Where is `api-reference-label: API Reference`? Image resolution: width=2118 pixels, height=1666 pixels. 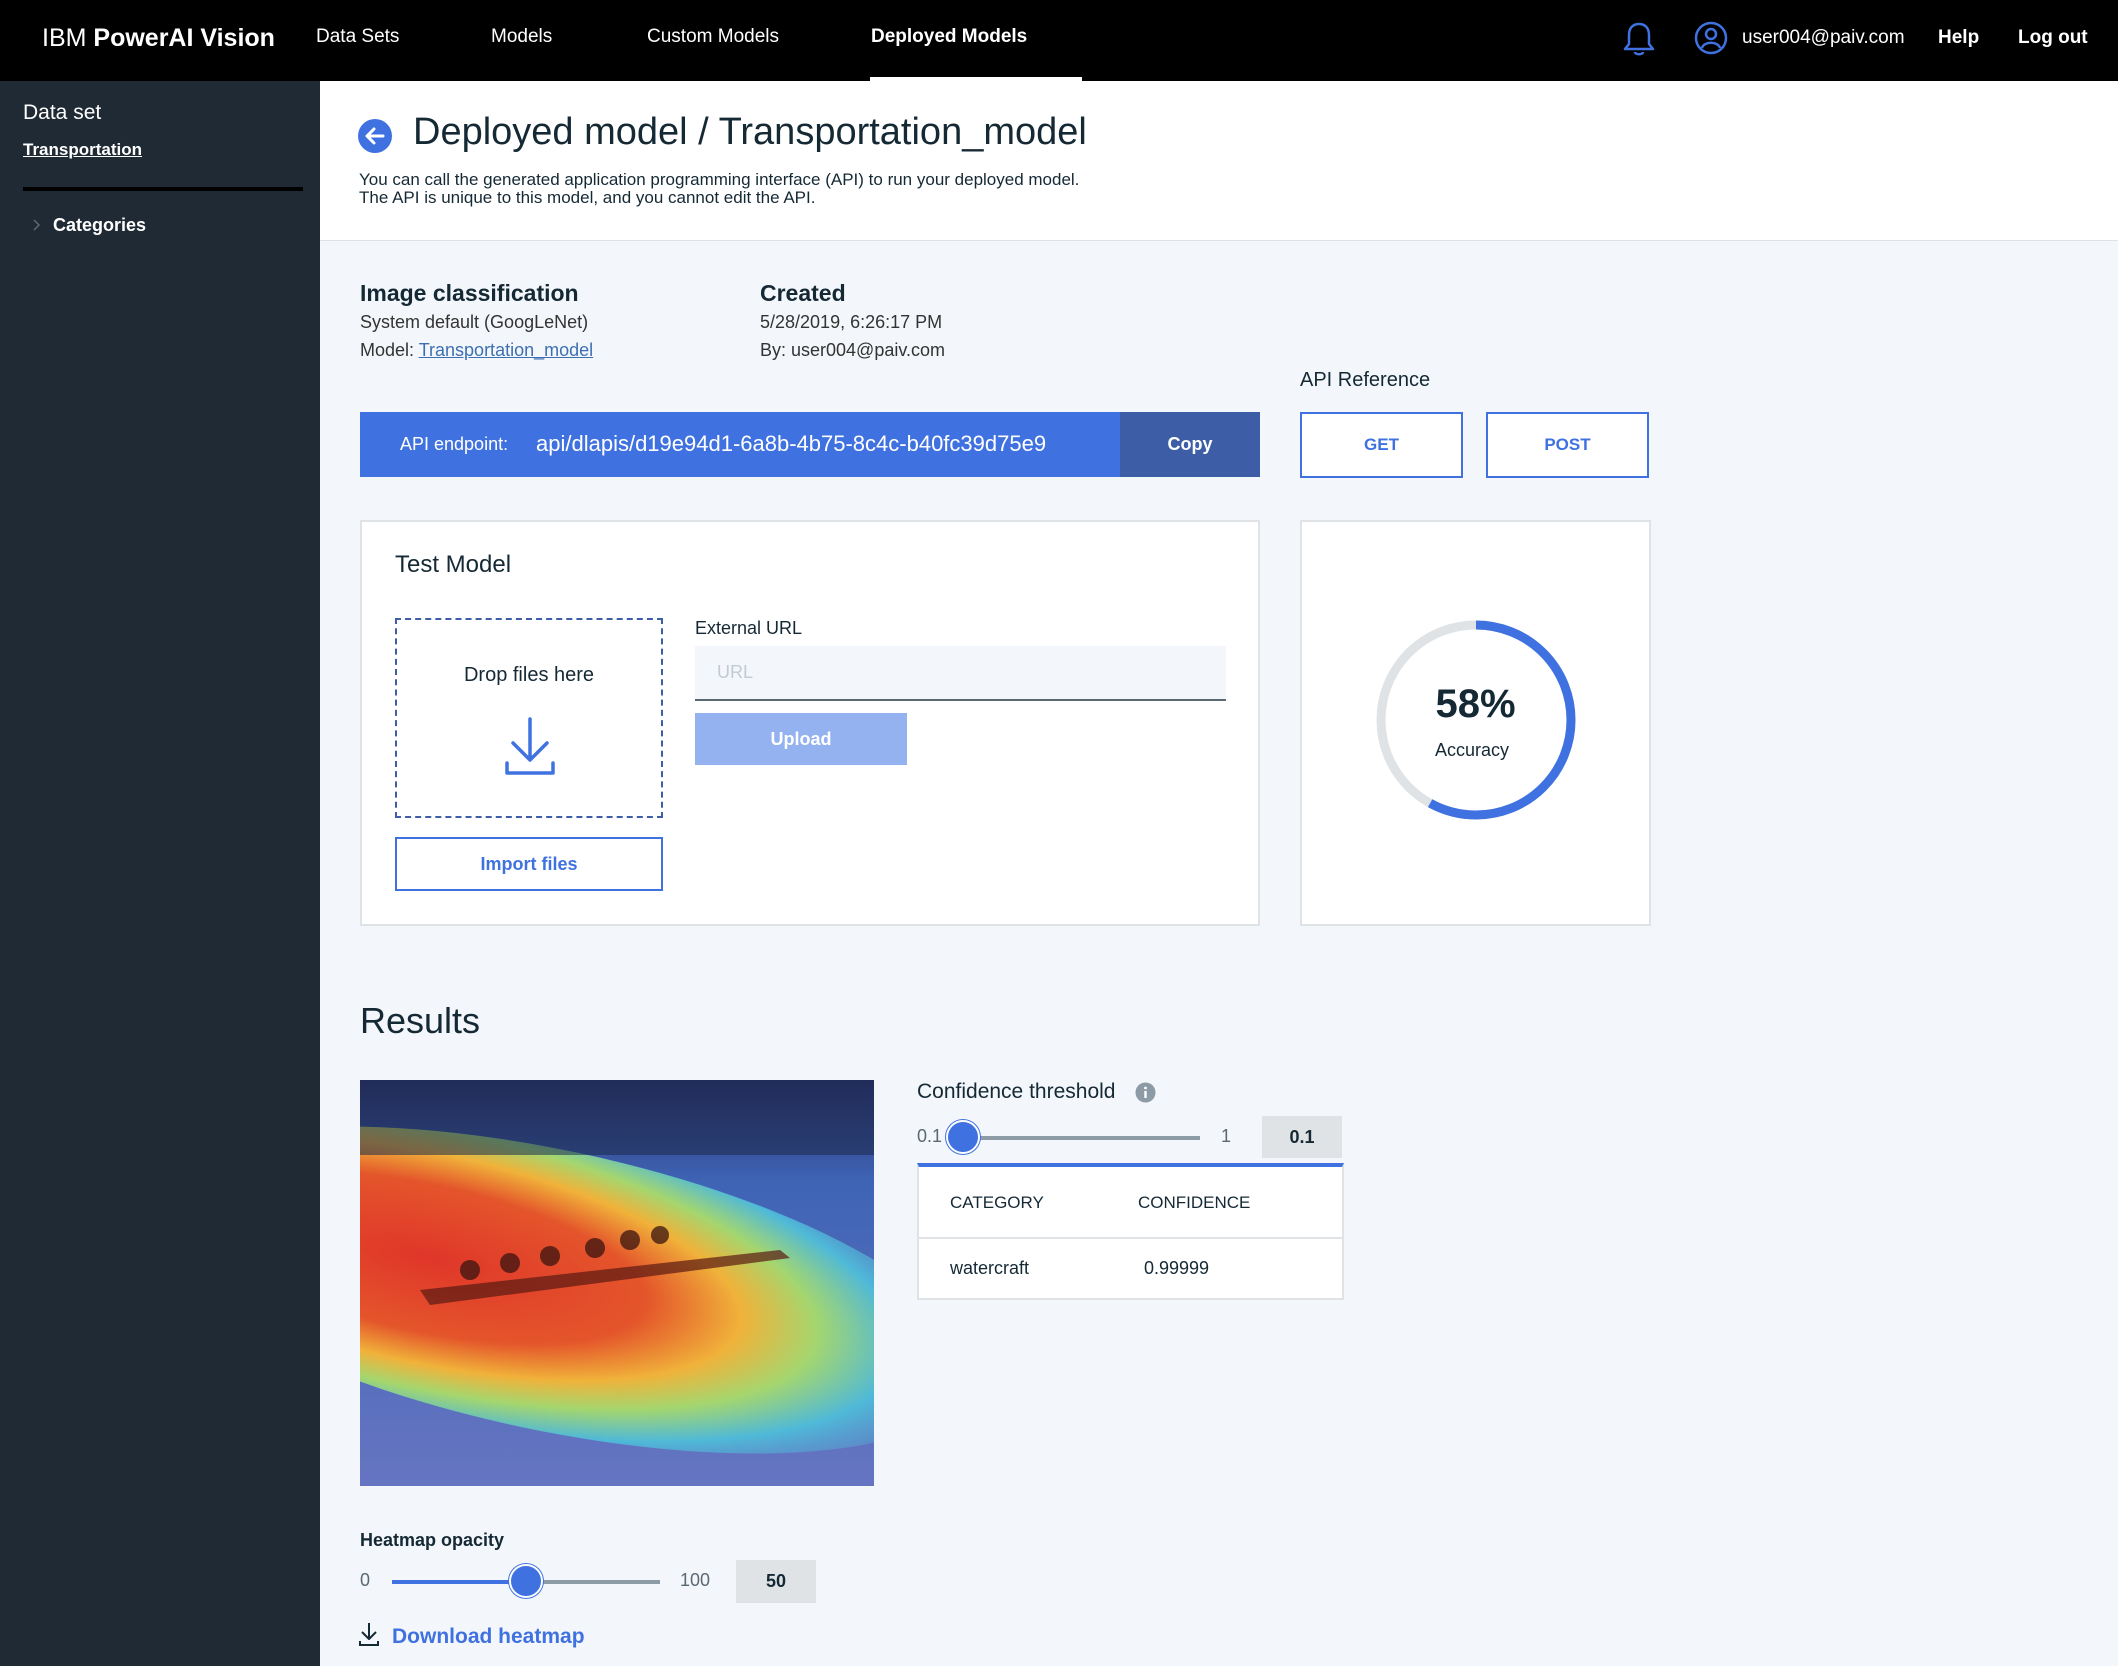
api-reference-label: API Reference is located at coordinates (1365, 380).